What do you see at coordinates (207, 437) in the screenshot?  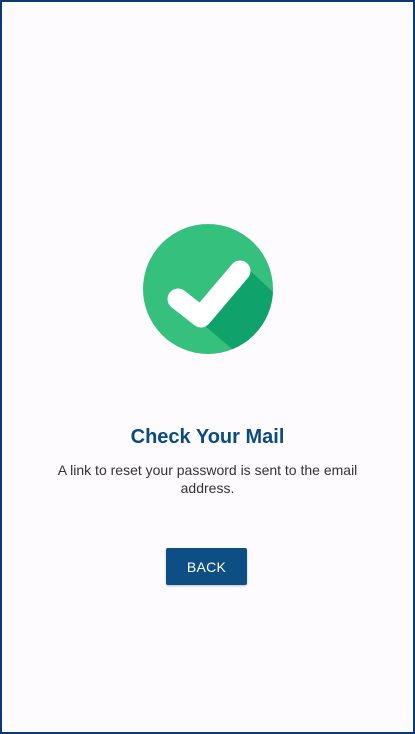 I see `page-title: Check Your Mail` at bounding box center [207, 437].